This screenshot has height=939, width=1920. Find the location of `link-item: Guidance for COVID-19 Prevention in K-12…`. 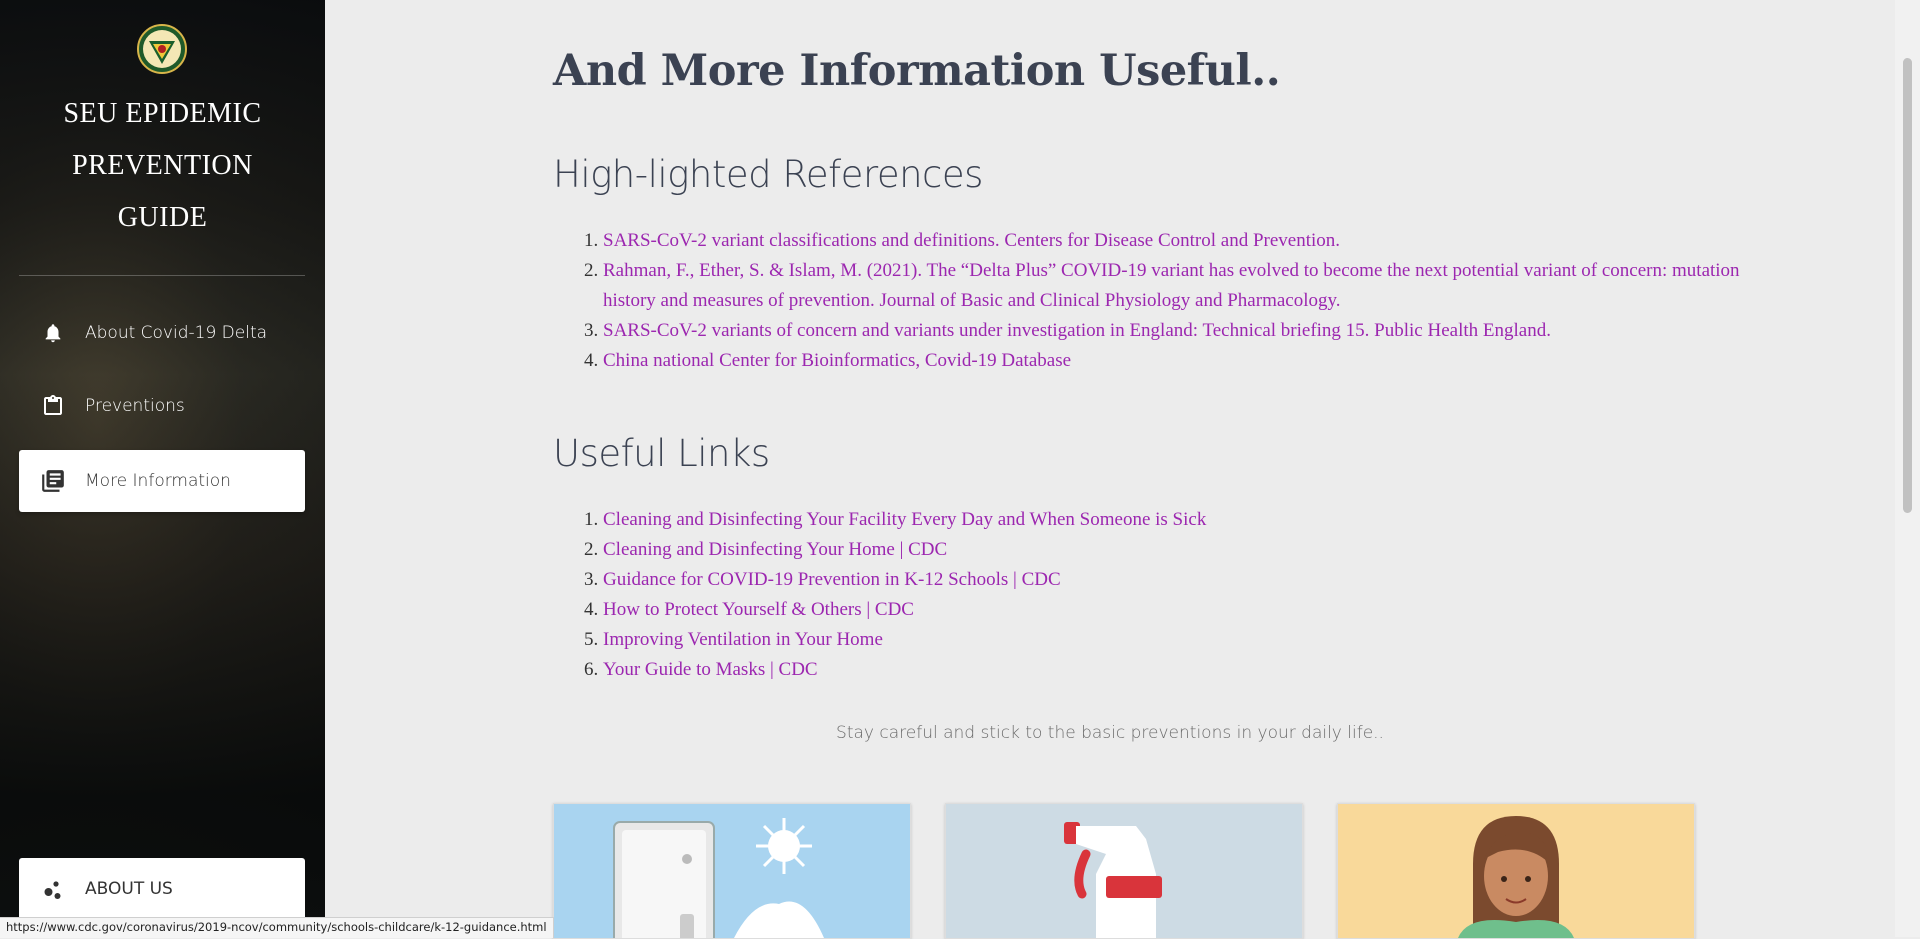

link-item: Guidance for COVID-19 Prevention in K-12… is located at coordinates (1173, 580).